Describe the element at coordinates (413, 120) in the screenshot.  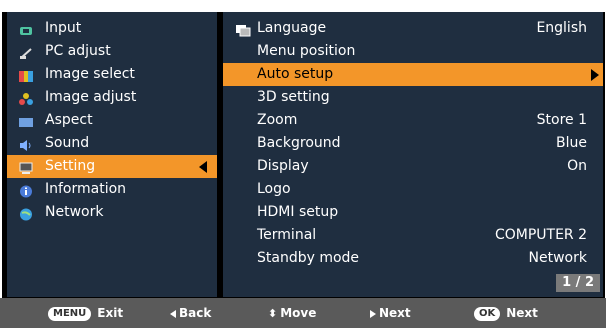
I see `submenu-item-zoom: Zoom Store 1` at that location.